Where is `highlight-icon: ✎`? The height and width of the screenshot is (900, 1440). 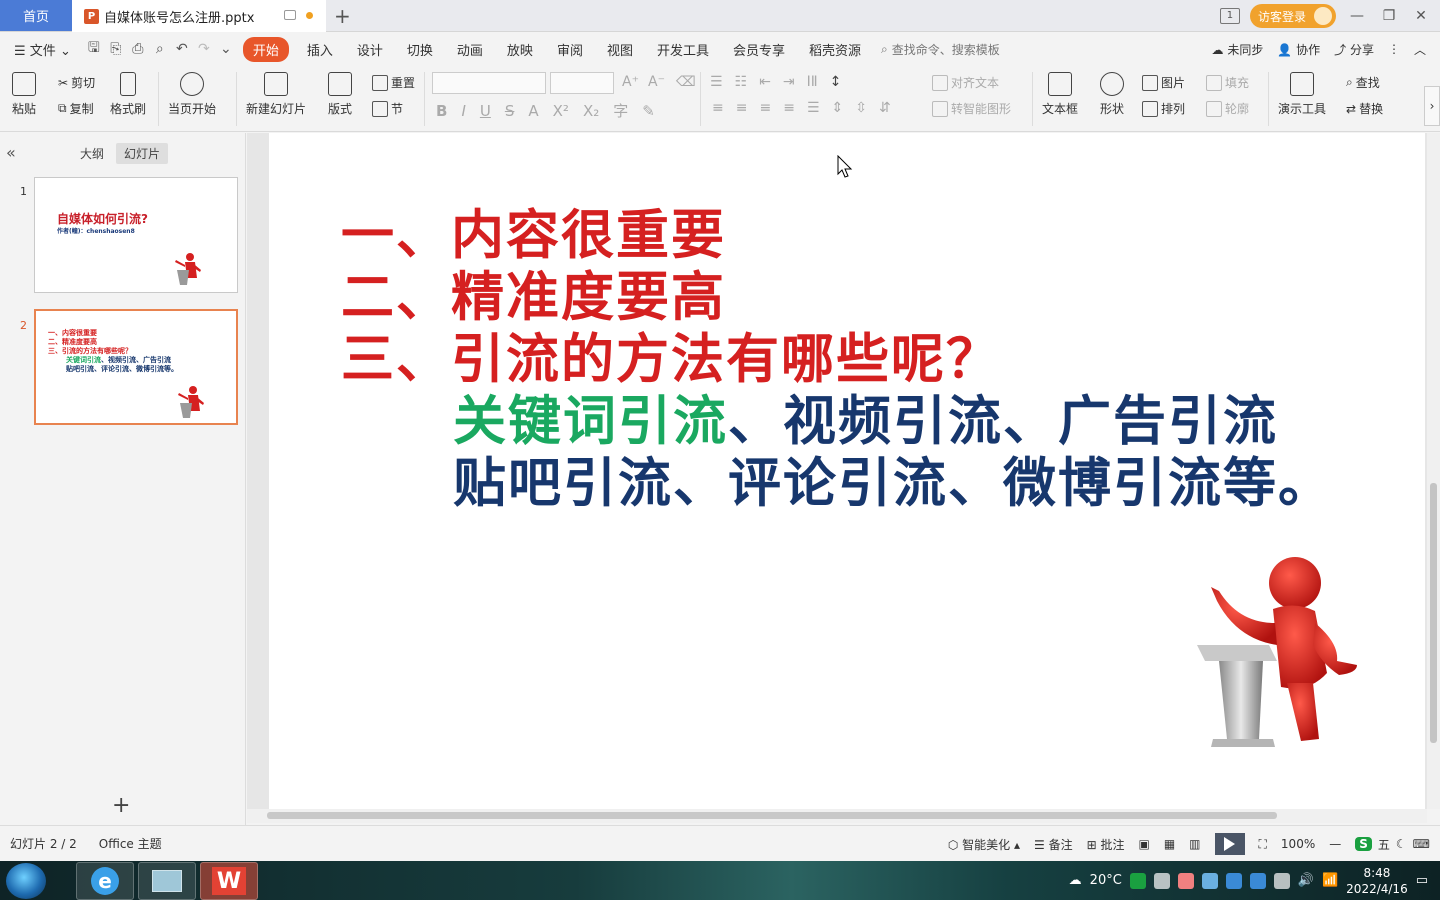
highlight-icon: ✎ is located at coordinates (648, 111).